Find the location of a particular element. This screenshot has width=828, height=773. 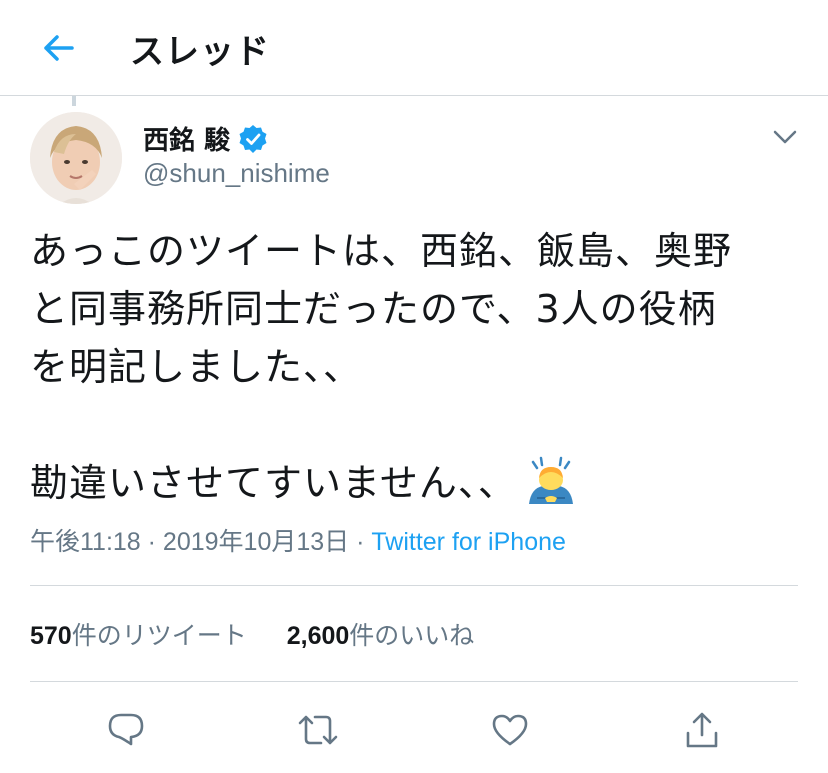

retweet-button is located at coordinates (318, 730).